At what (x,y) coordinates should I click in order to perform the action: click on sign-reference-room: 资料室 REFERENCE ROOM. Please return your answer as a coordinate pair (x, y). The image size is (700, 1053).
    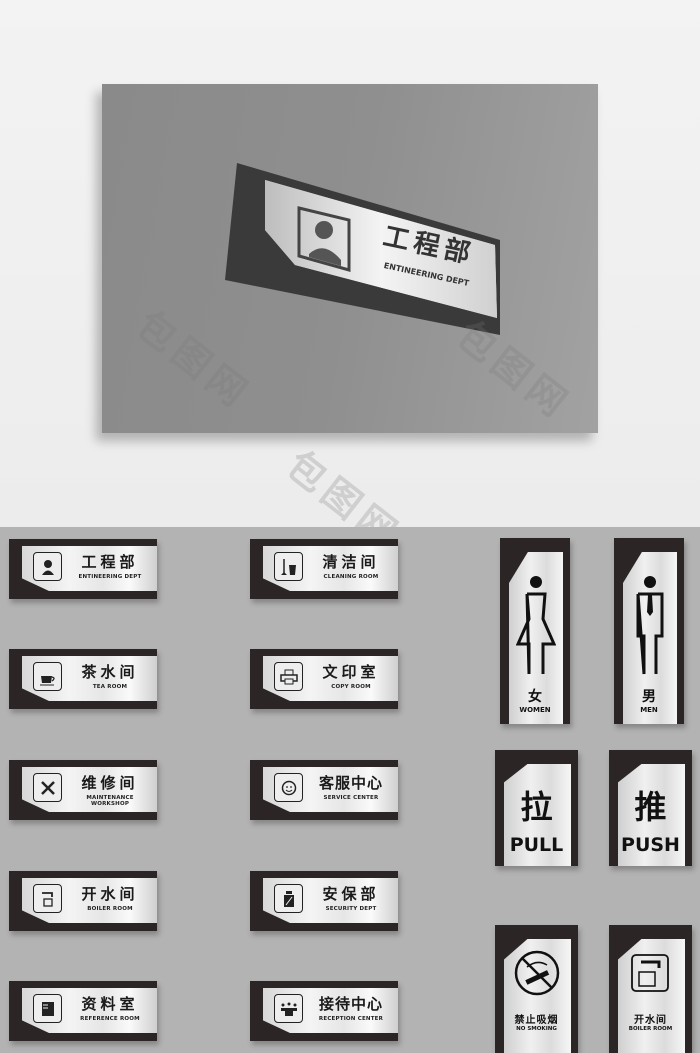
    Looking at the image, I should click on (83, 1011).